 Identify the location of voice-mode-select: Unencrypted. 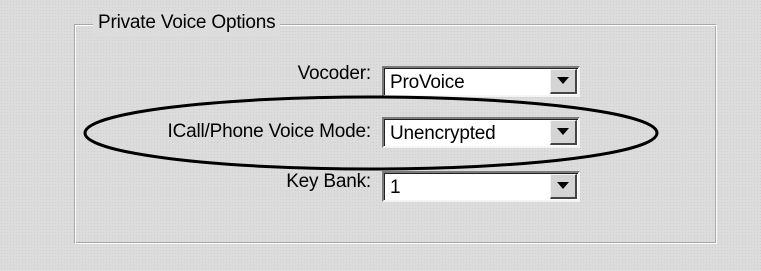
(481, 132).